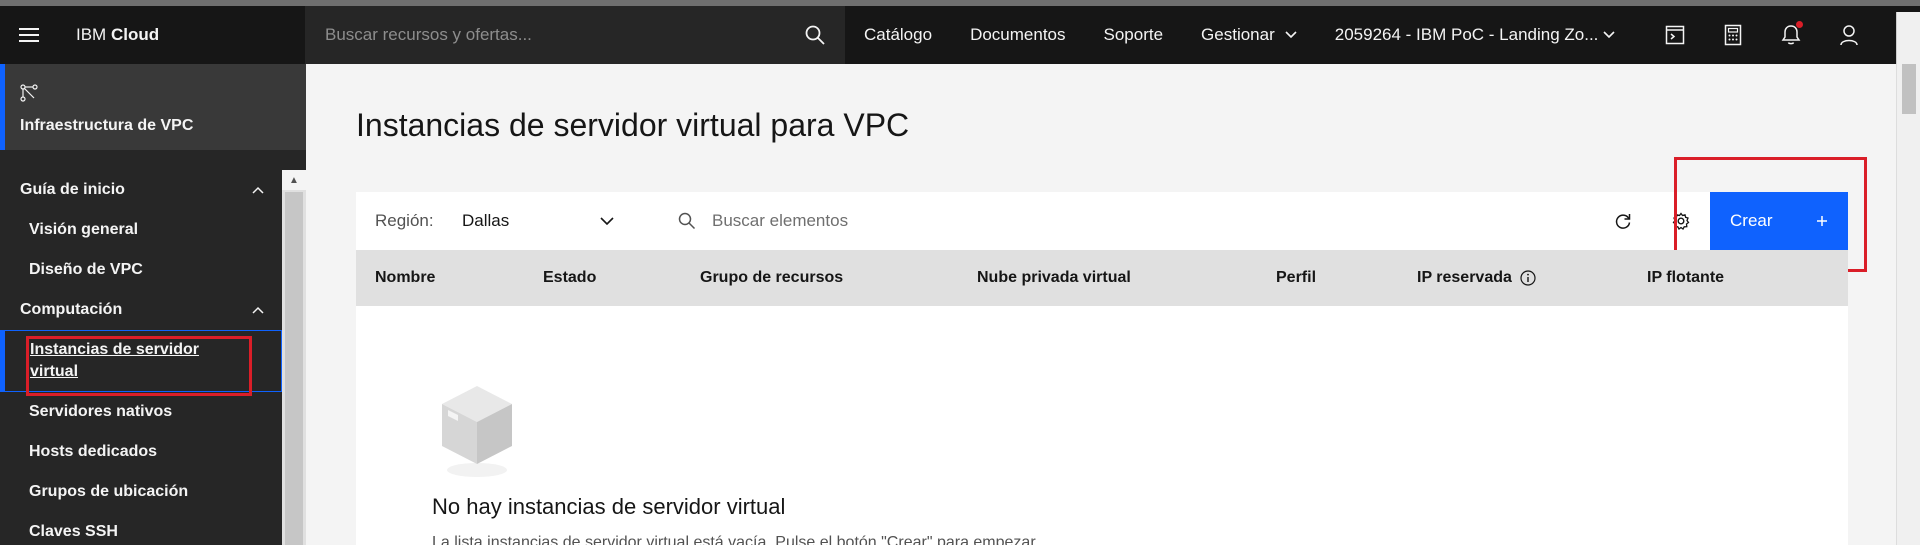 The image size is (1920, 545). Describe the element at coordinates (1799, 24) in the screenshot. I see `notification-badge` at that location.